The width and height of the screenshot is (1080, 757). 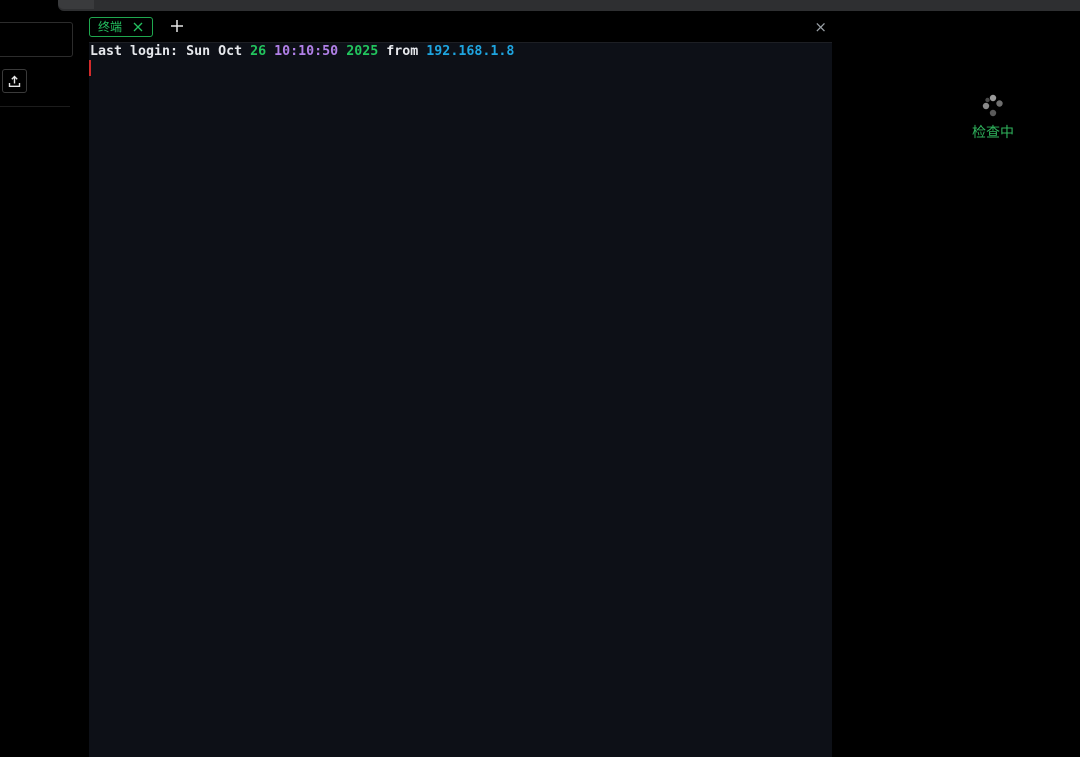 I want to click on login-from: from, so click(x=402, y=51).